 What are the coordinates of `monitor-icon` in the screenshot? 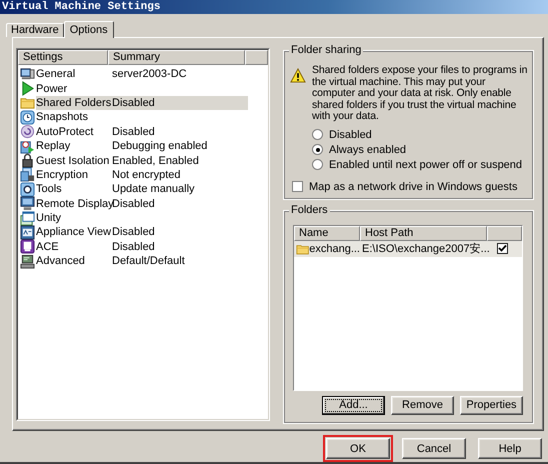 It's located at (27, 74).